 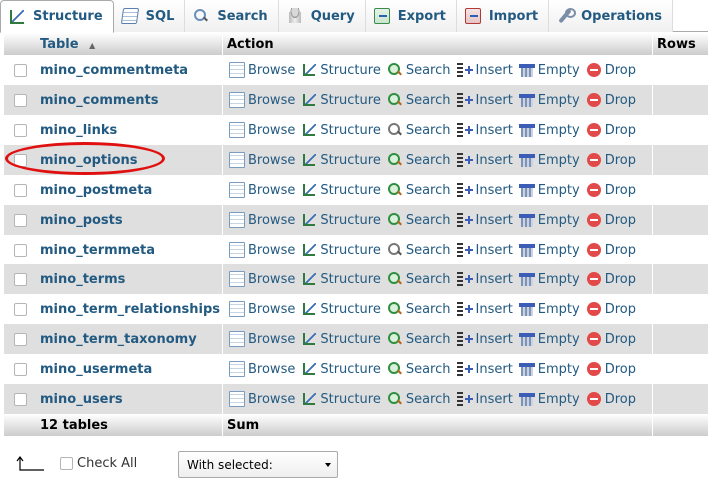 I want to click on column-header-rows: Rows, so click(x=680, y=44).